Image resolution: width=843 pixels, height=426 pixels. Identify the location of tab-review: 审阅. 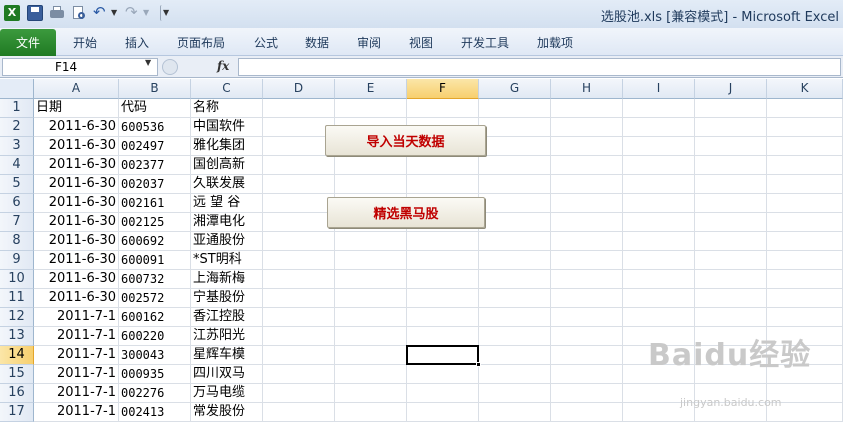
(369, 42).